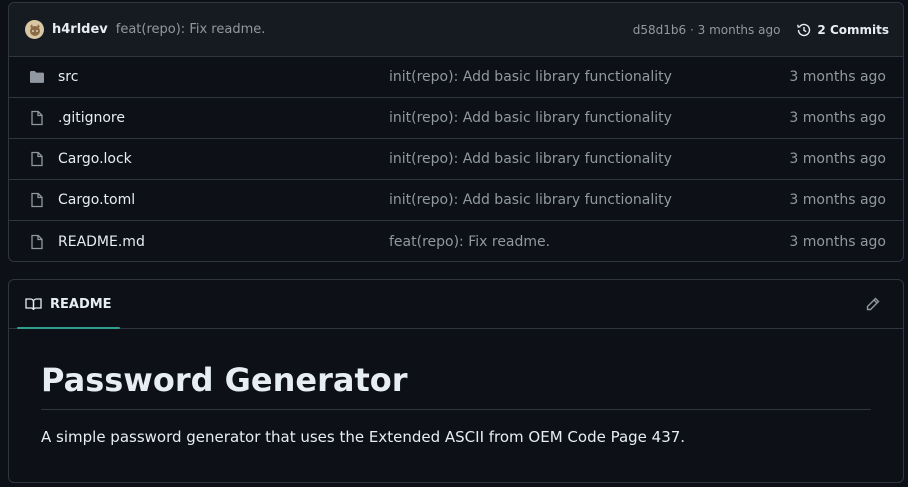 This screenshot has width=908, height=487. I want to click on book-icon, so click(33, 304).